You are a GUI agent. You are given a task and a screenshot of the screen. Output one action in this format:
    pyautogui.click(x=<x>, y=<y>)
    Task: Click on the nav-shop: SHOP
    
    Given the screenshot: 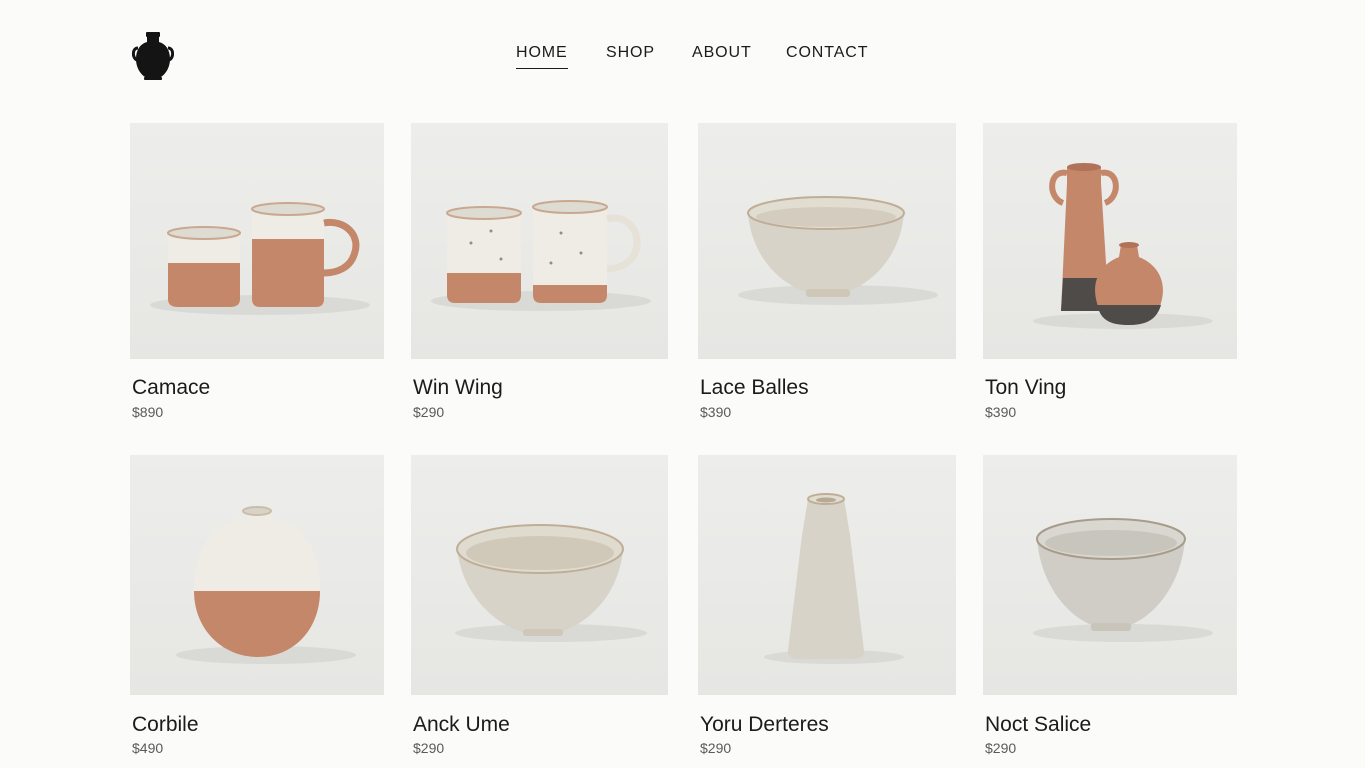 What is the action you would take?
    pyautogui.click(x=630, y=56)
    